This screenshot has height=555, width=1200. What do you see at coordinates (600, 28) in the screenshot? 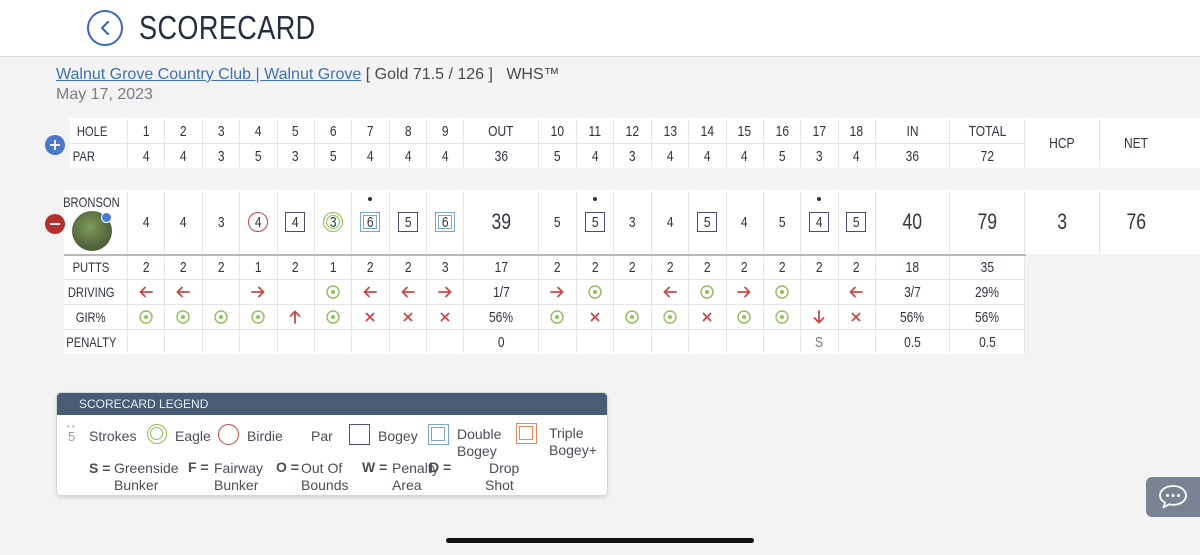
I see `header-bar: SCORECARD` at bounding box center [600, 28].